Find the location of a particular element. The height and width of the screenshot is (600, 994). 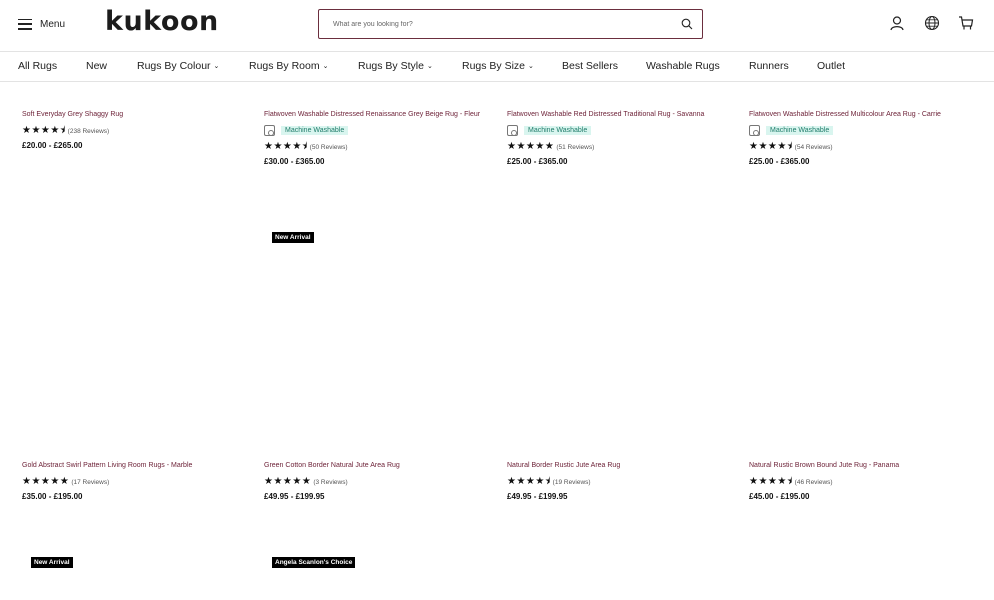

nav-rugs-by-style: Rugs By Style ⌄ is located at coordinates (395, 66).